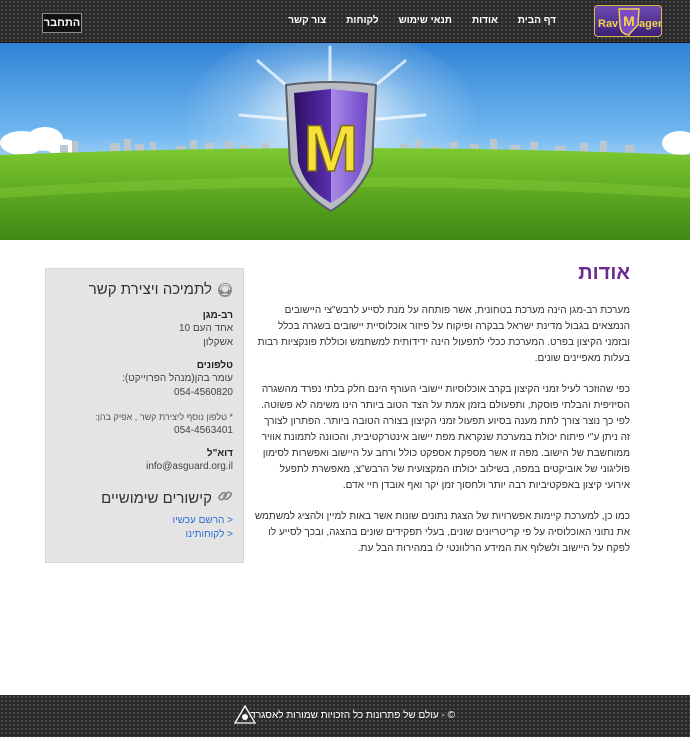  Describe the element at coordinates (245, 714) in the screenshot. I see `footer-logo-icon` at that location.